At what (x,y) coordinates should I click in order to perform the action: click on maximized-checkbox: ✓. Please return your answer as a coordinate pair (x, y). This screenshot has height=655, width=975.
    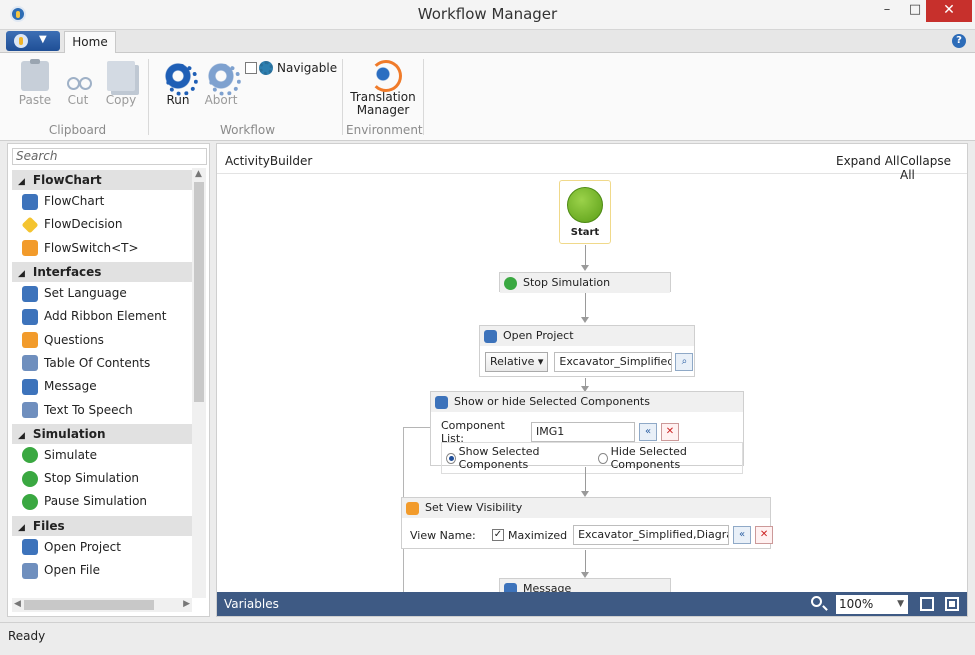
    Looking at the image, I should click on (498, 535).